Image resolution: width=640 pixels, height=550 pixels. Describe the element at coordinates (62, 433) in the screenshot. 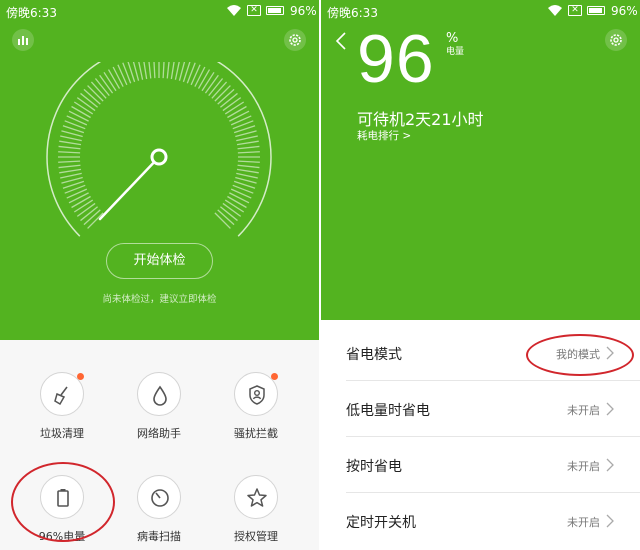

I see `tool-label: 垃圾清理` at that location.